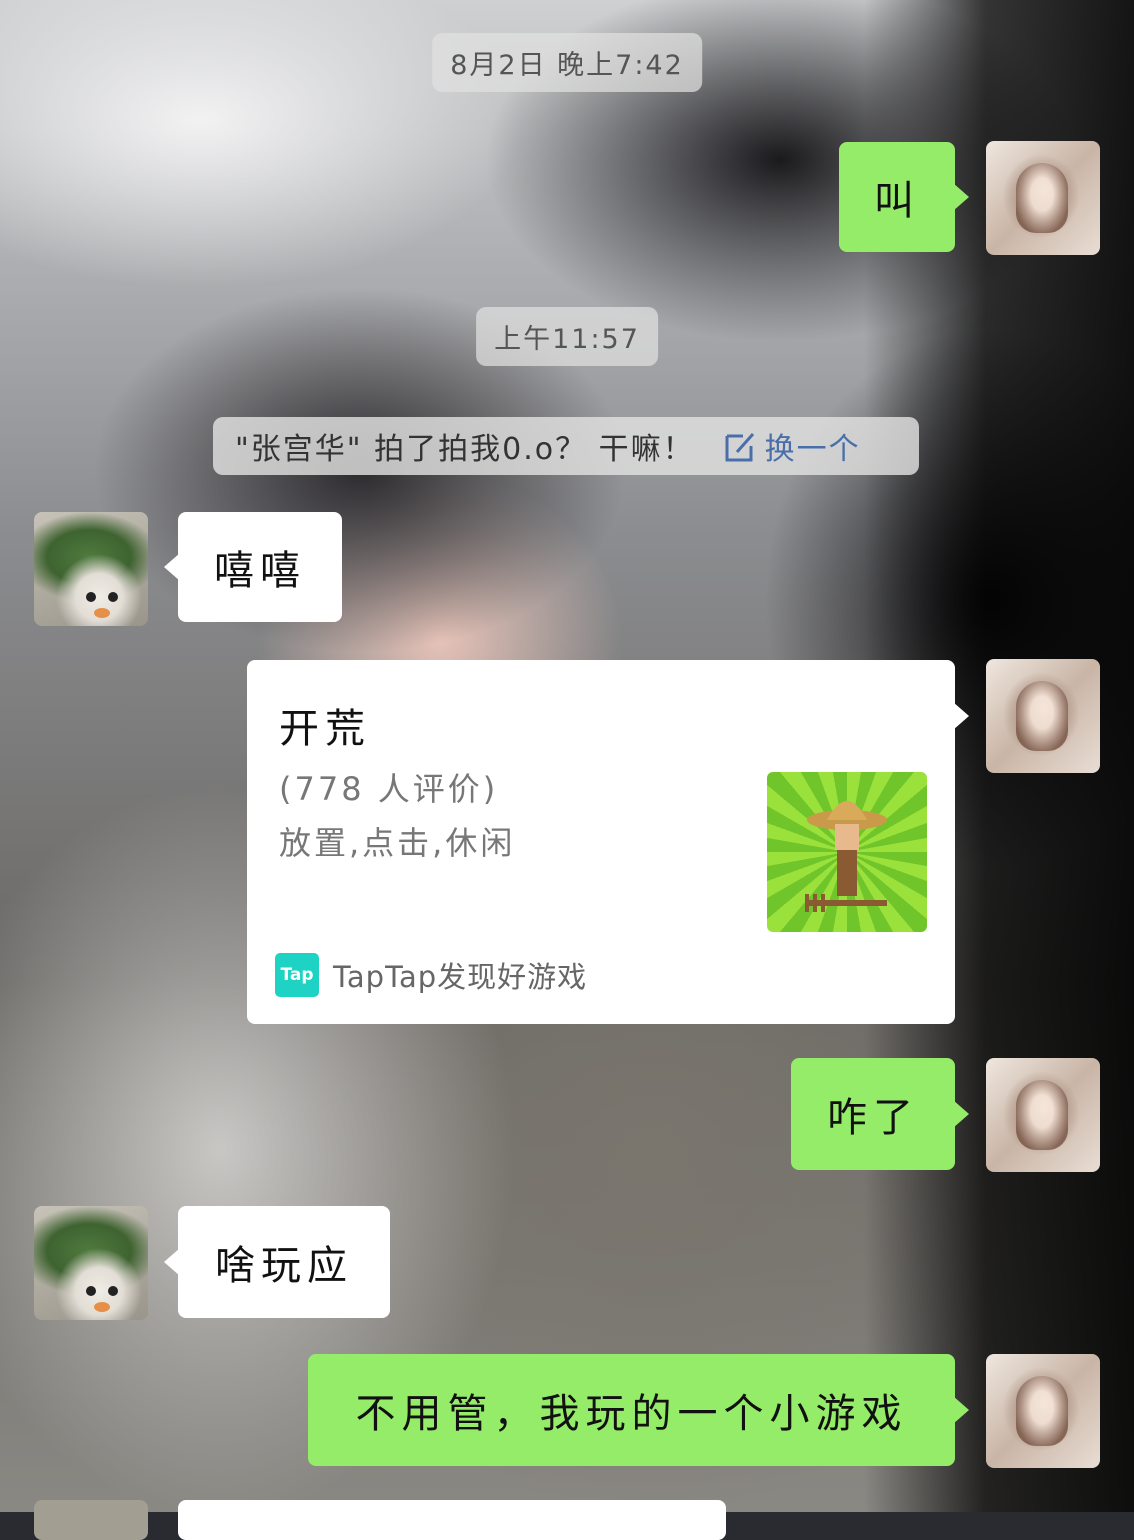  Describe the element at coordinates (567, 336) in the screenshot. I see `timestamp: 上午11:57` at that location.